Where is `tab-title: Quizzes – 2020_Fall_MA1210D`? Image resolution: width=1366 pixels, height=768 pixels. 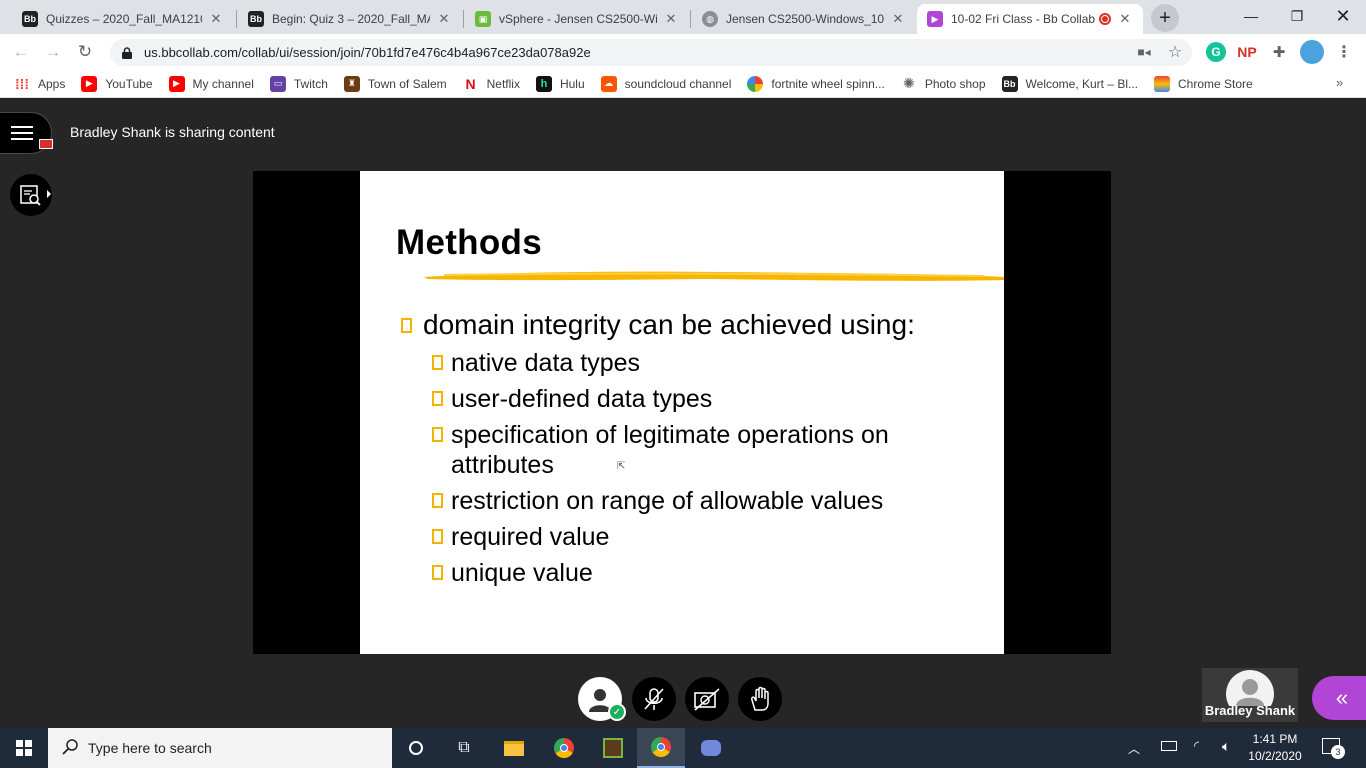 tab-title: Quizzes – 2020_Fall_MA1210D is located at coordinates (124, 19).